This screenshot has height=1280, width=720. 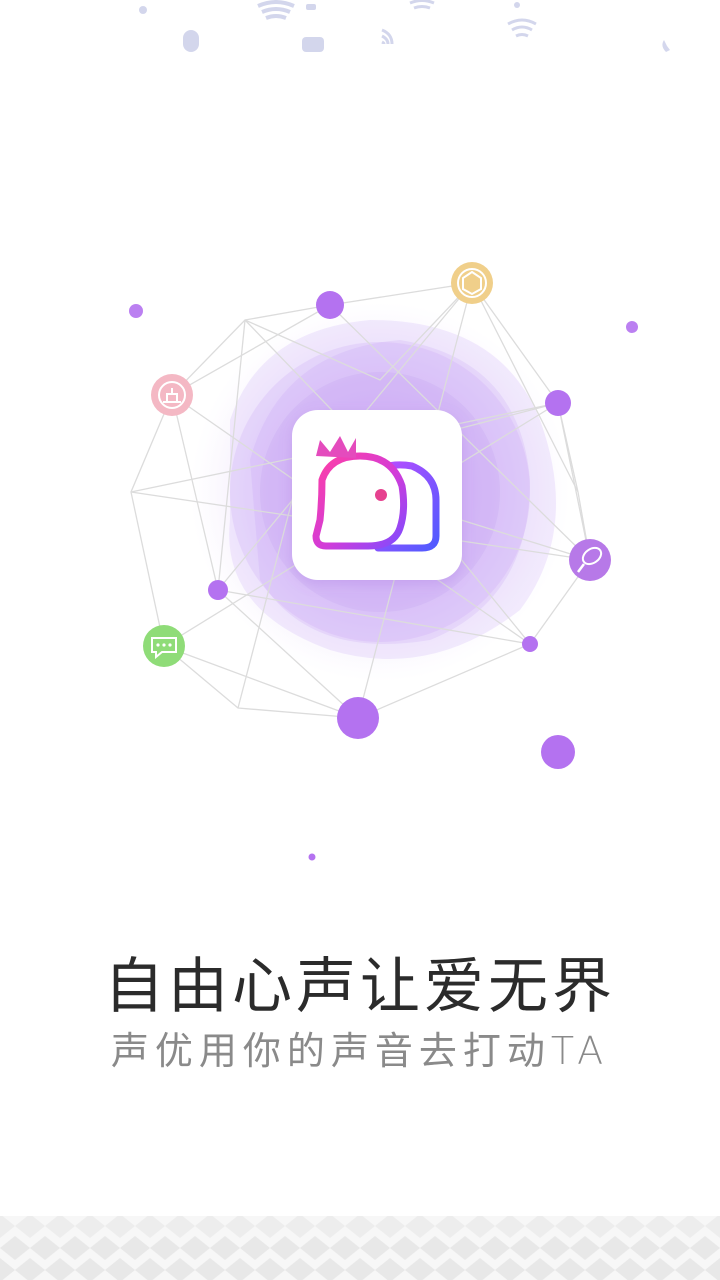 What do you see at coordinates (358, 718) in the screenshot?
I see `large-node` at bounding box center [358, 718].